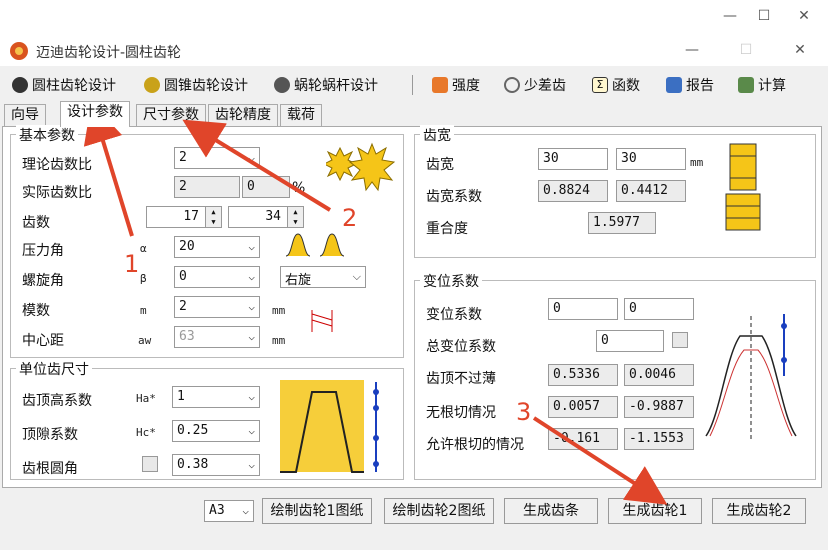 The width and height of the screenshot is (828, 550). Describe the element at coordinates (95, 114) in the screenshot. I see `tab-design-params: 设计参数` at that location.